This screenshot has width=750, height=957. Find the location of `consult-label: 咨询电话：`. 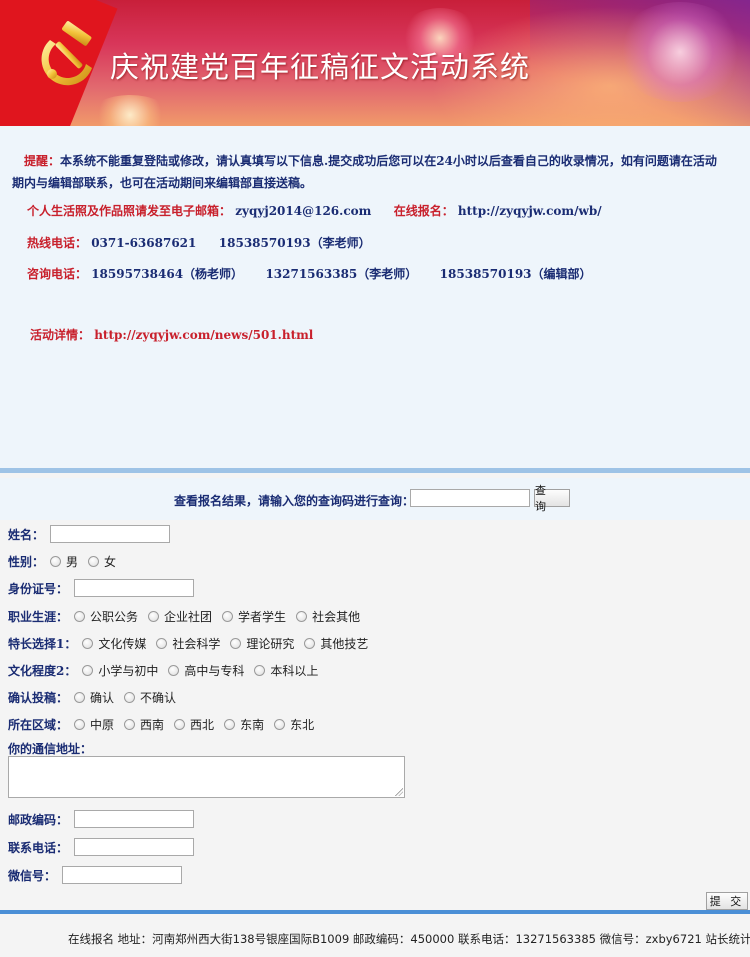

consult-label: 咨询电话： is located at coordinates (57, 274).